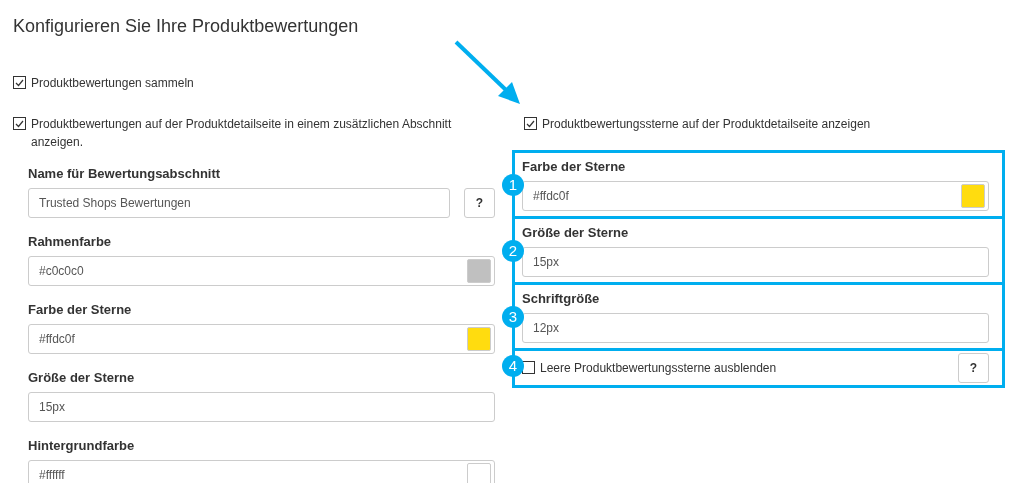 The image size is (1018, 483). I want to click on field-label: Name für Bewertungsabschnitt, so click(125, 174).